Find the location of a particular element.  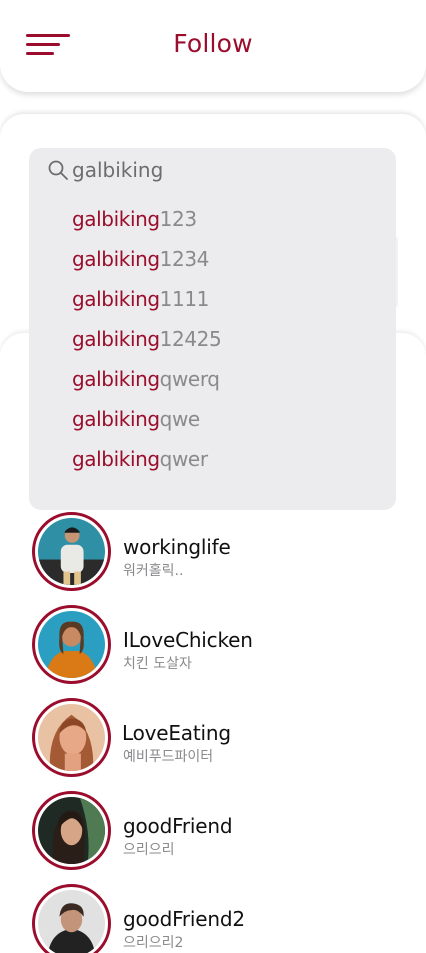

page-title: Follow is located at coordinates (213, 43).